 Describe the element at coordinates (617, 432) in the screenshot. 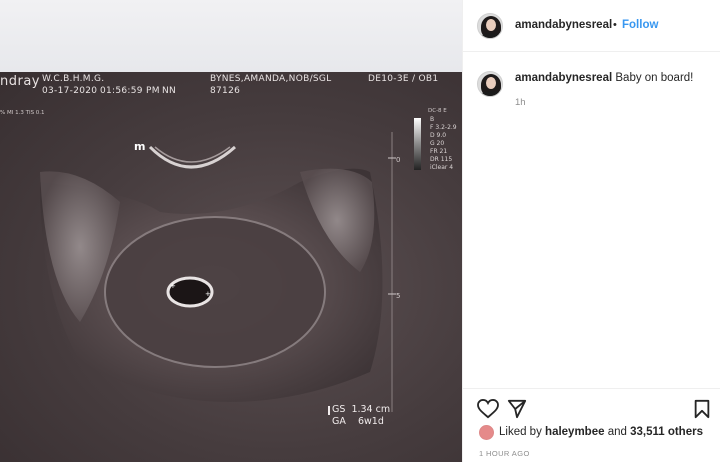

I see `liked-connector: and` at that location.